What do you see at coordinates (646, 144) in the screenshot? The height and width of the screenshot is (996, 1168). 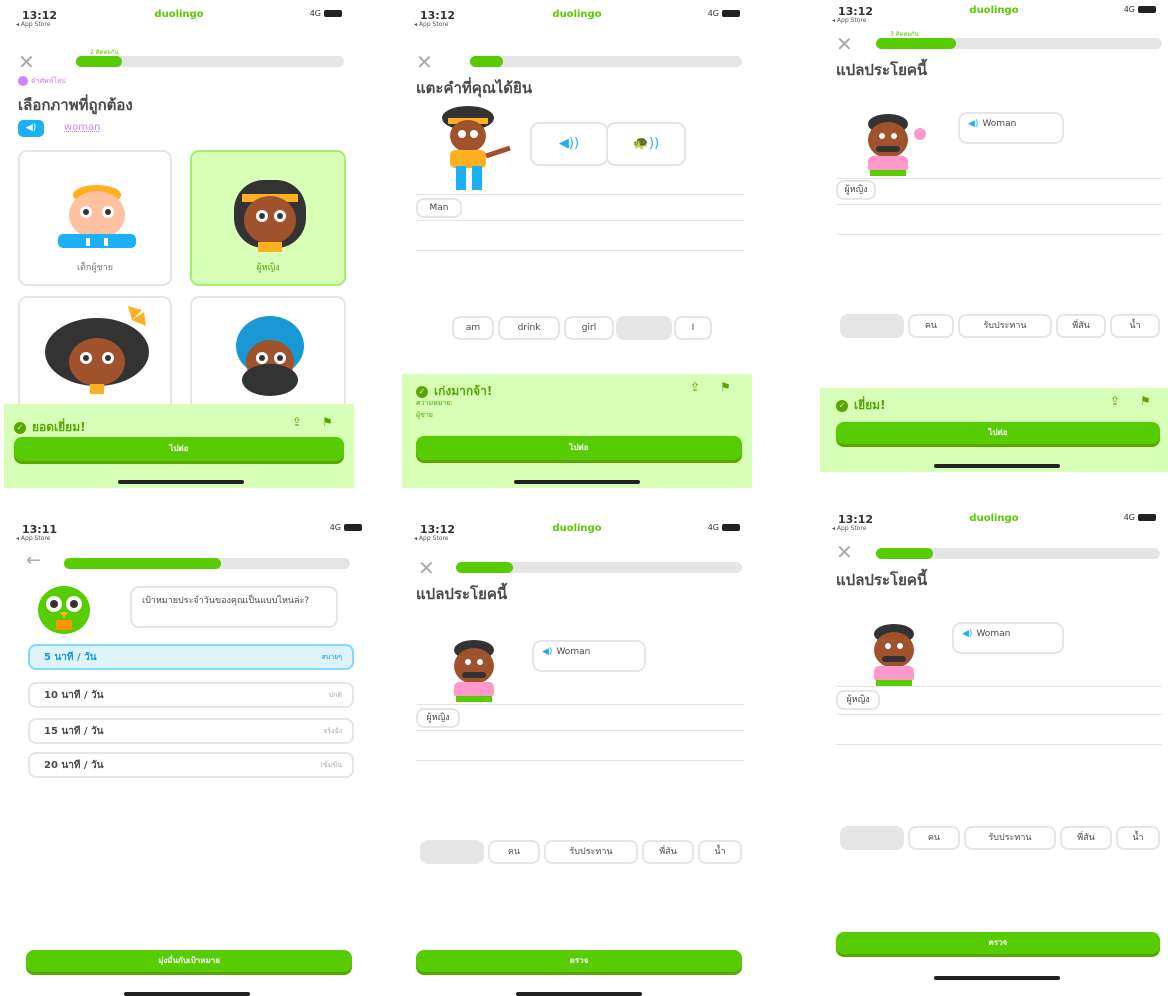 I see `play-slow-audio-button: 🐢))` at bounding box center [646, 144].